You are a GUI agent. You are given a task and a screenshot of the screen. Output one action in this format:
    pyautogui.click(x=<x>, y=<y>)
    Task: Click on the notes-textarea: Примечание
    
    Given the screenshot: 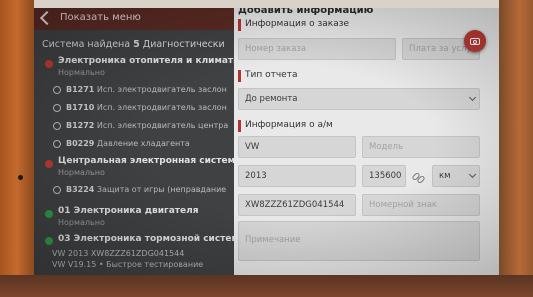 What is the action you would take?
    pyautogui.click(x=359, y=241)
    